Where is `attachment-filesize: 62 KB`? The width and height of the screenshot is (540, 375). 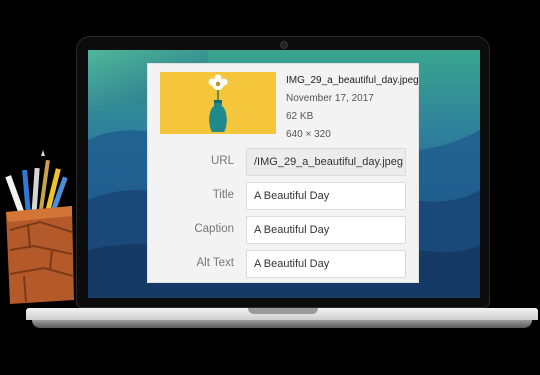 attachment-filesize: 62 KB is located at coordinates (300, 116).